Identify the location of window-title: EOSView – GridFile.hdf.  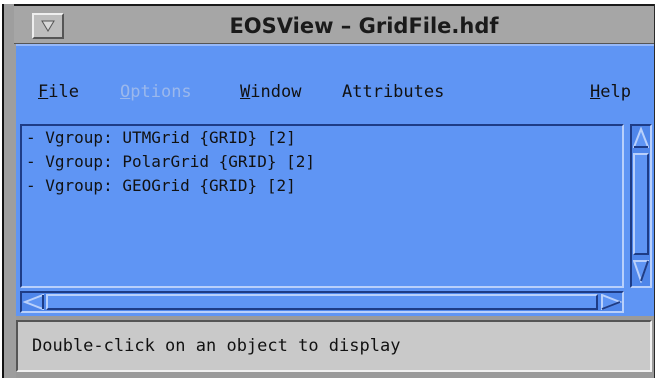
(364, 26).